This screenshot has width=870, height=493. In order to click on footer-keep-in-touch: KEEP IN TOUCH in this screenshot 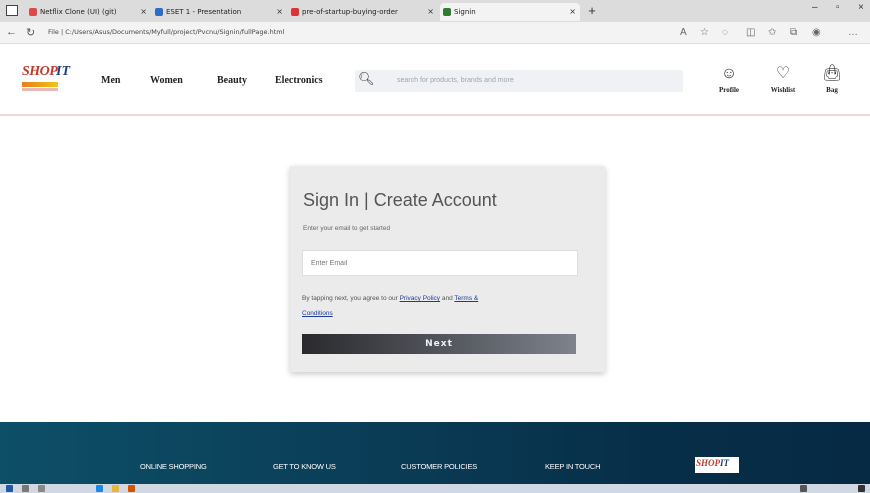, I will do `click(573, 466)`.